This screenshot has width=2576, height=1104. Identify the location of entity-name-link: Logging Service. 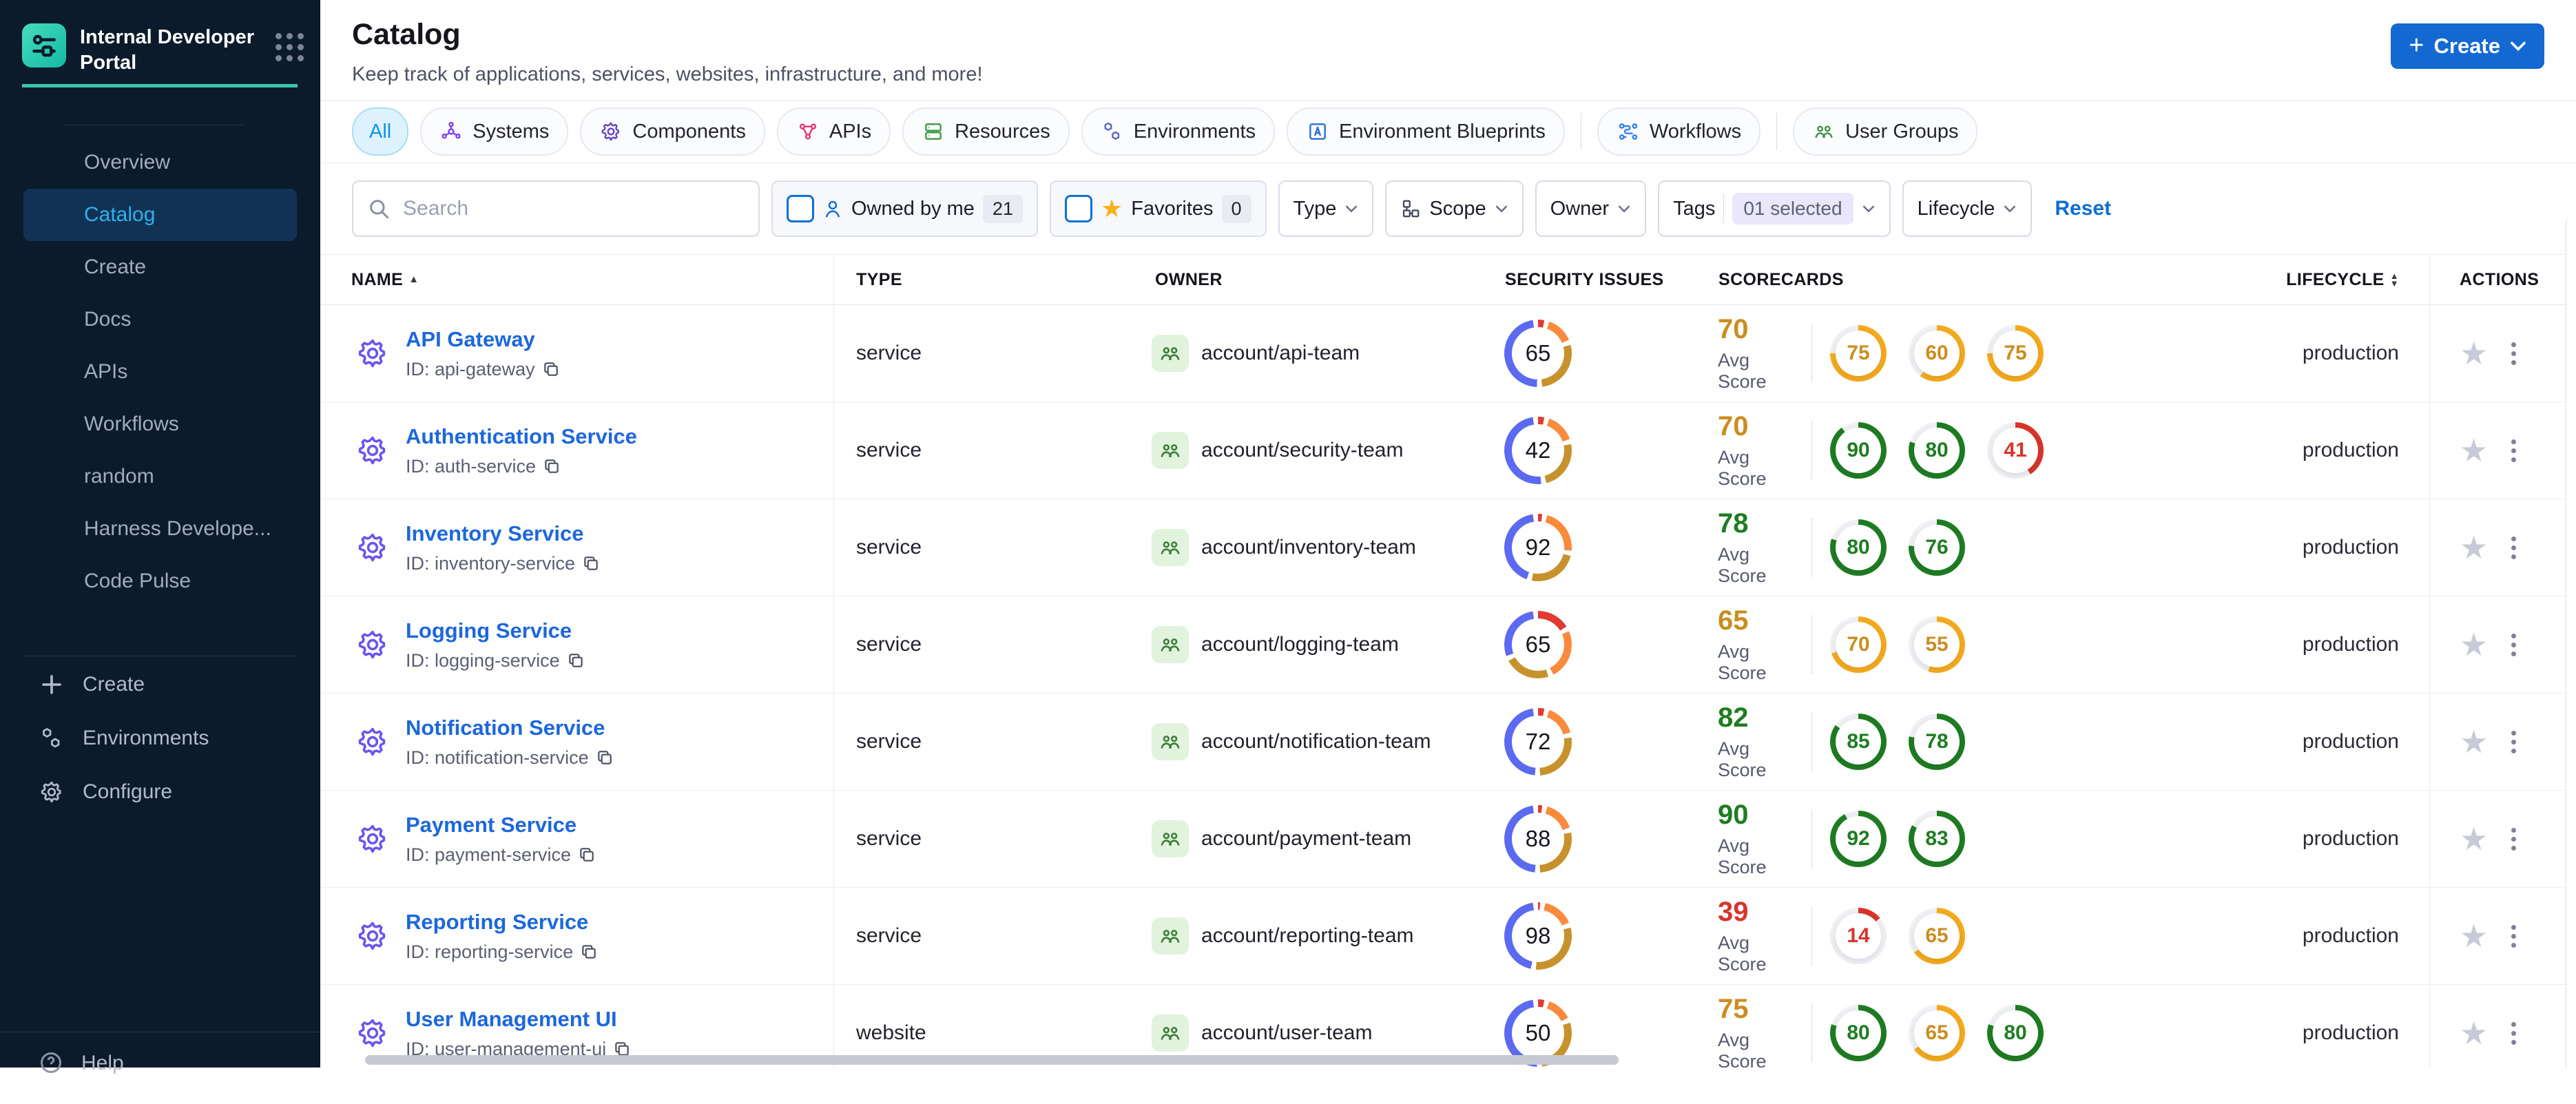
(489, 630).